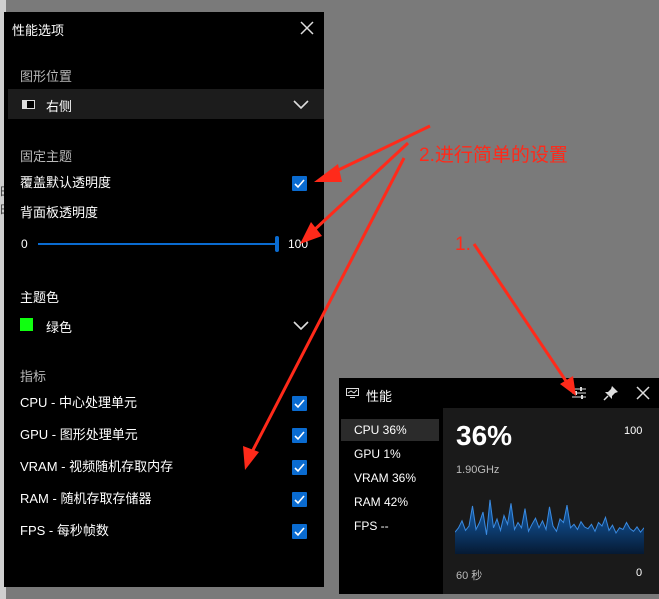 Image resolution: width=659 pixels, height=599 pixels. What do you see at coordinates (66, 182) in the screenshot?
I see `override-opacity-label: 覆盖默认透明度` at bounding box center [66, 182].